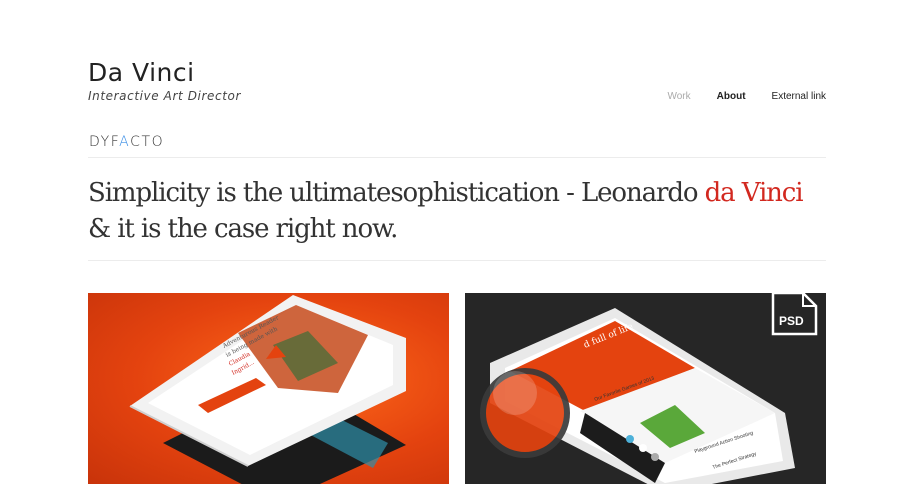  What do you see at coordinates (164, 96) in the screenshot?
I see `site-subtitle: Interactive Art Director` at bounding box center [164, 96].